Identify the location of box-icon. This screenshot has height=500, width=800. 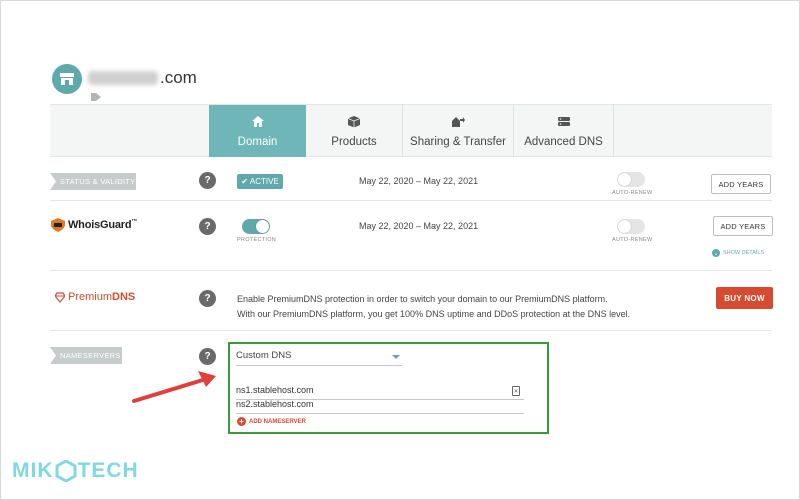
(354, 122).